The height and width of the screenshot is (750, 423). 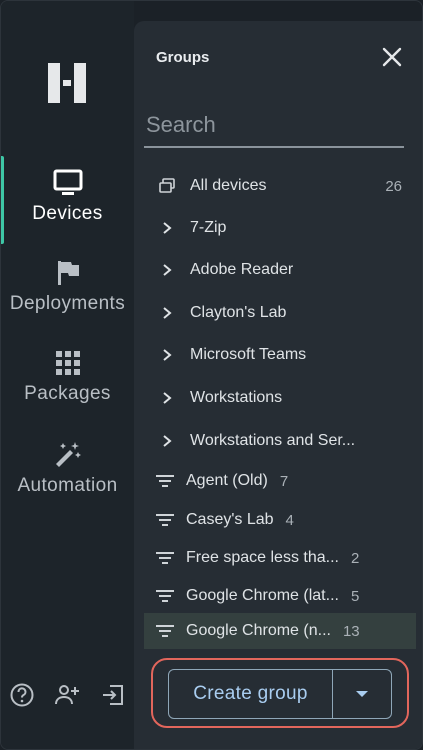 What do you see at coordinates (393, 186) in the screenshot?
I see `group-count: 26` at bounding box center [393, 186].